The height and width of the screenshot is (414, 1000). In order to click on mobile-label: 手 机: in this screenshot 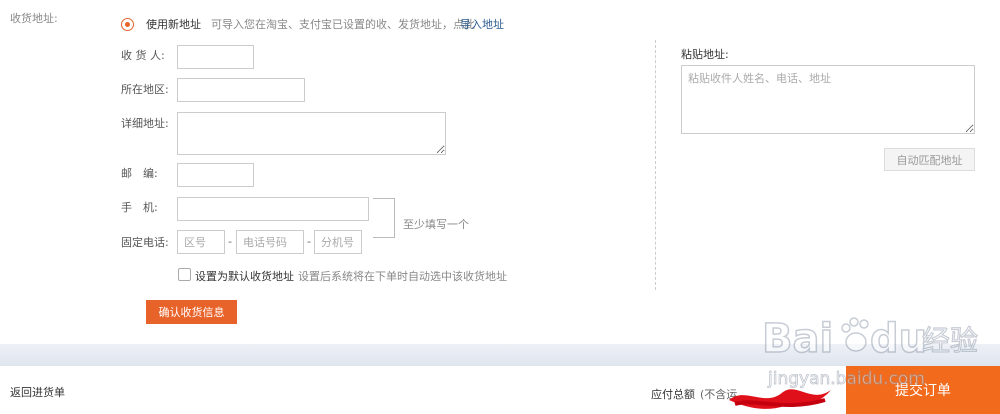, I will do `click(139, 207)`.